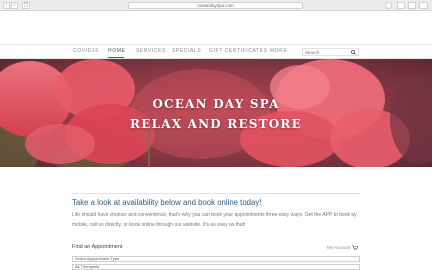 The image size is (432, 270). What do you see at coordinates (116, 51) in the screenshot?
I see `nav-item-home: HOME` at bounding box center [116, 51].